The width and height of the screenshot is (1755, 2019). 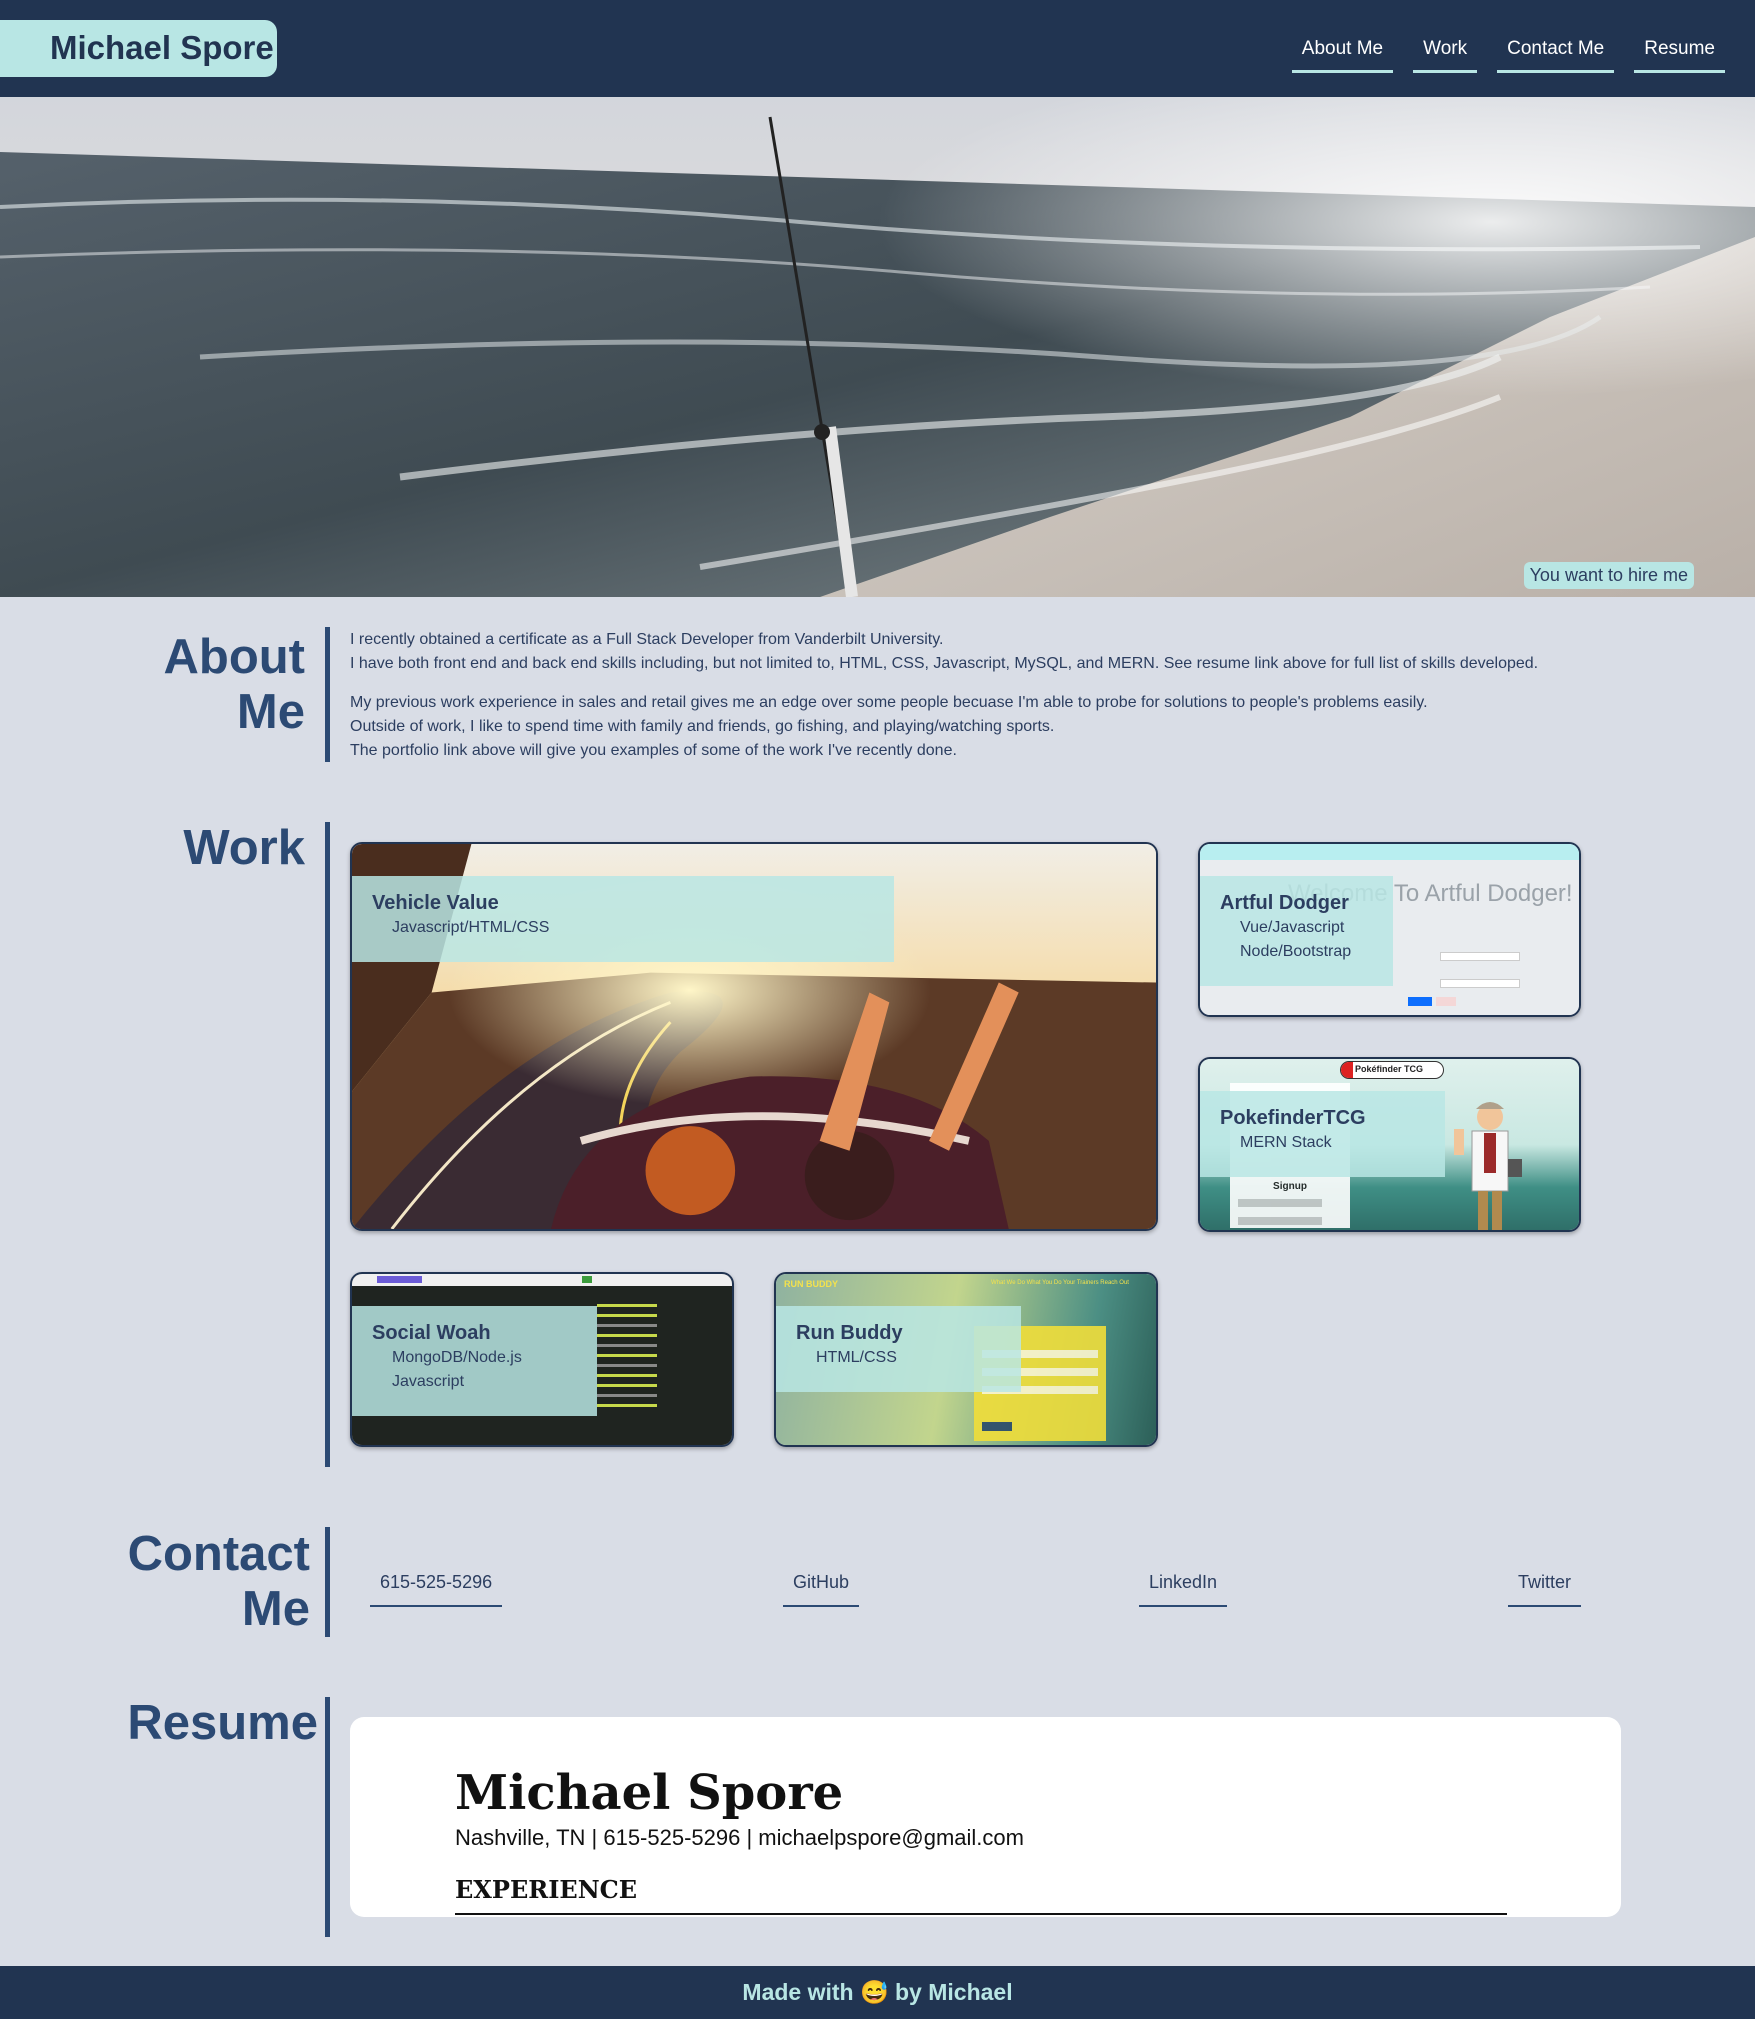 I want to click on work-divider, so click(x=327, y=1144).